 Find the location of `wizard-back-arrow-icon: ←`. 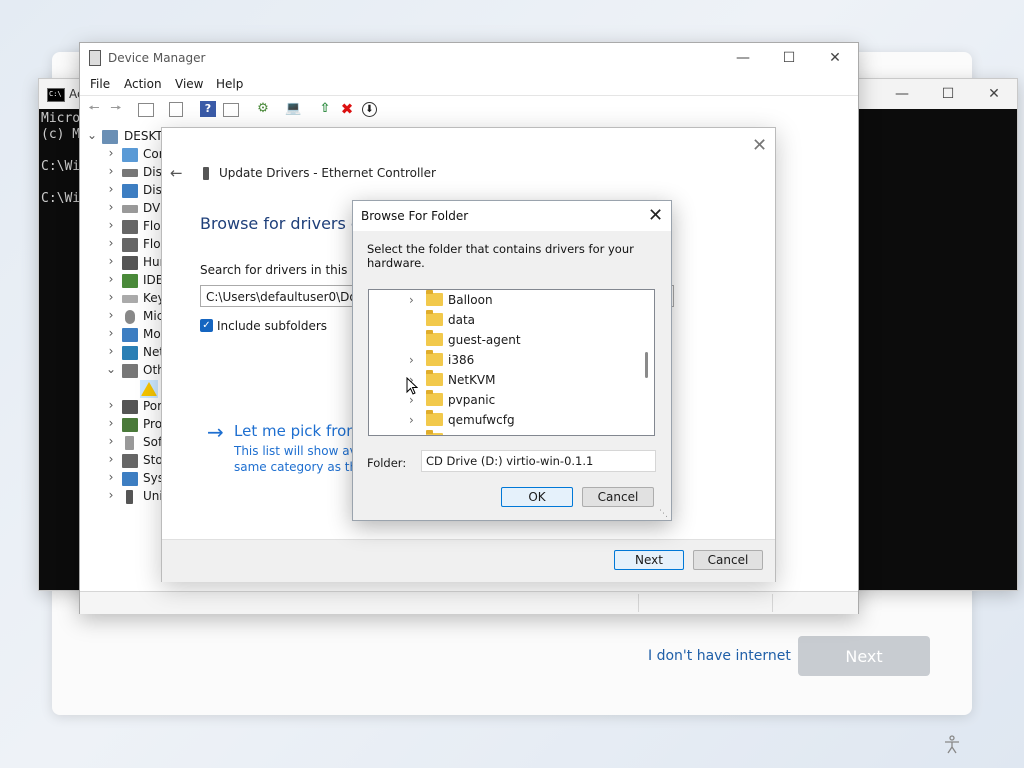

wizard-back-arrow-icon: ← is located at coordinates (176, 173).